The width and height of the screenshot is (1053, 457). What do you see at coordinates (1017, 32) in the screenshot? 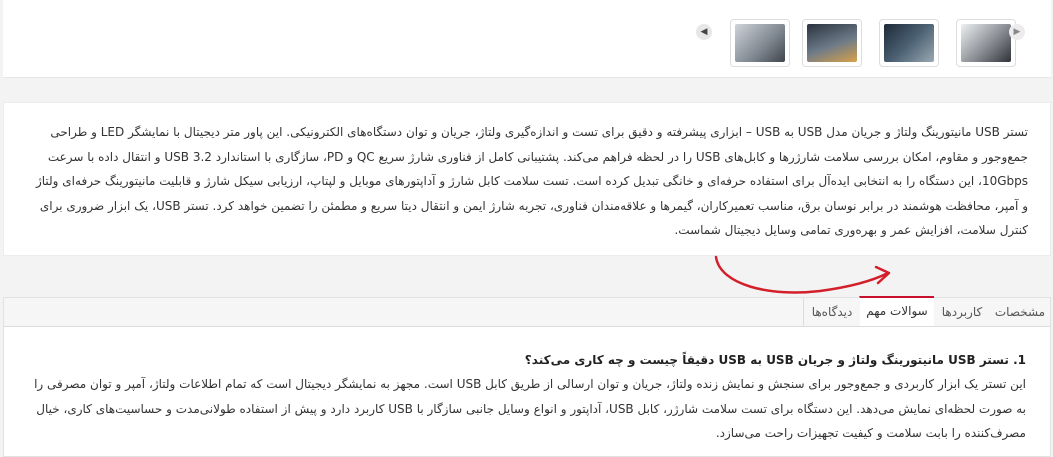
I see `gallery-next-icon: ▶` at bounding box center [1017, 32].